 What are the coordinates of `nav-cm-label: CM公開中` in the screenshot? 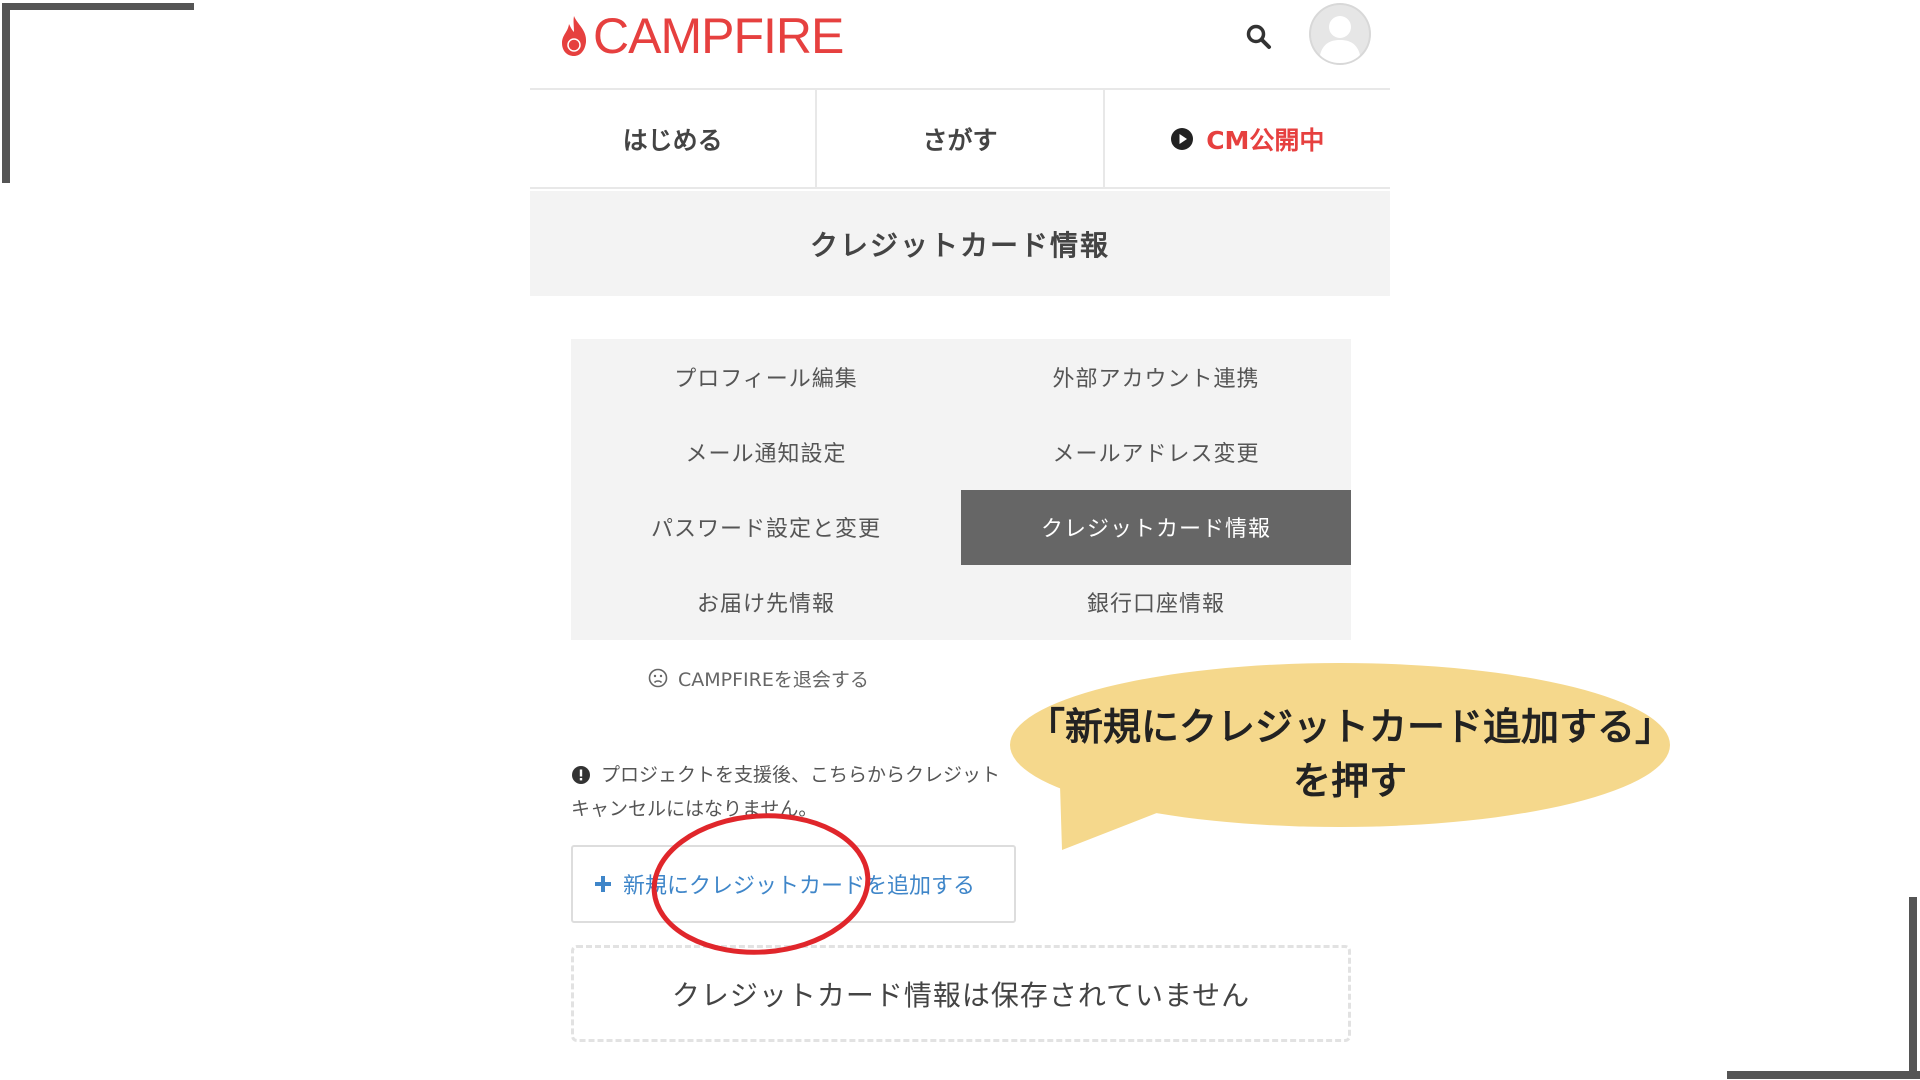 It's located at (1265, 140).